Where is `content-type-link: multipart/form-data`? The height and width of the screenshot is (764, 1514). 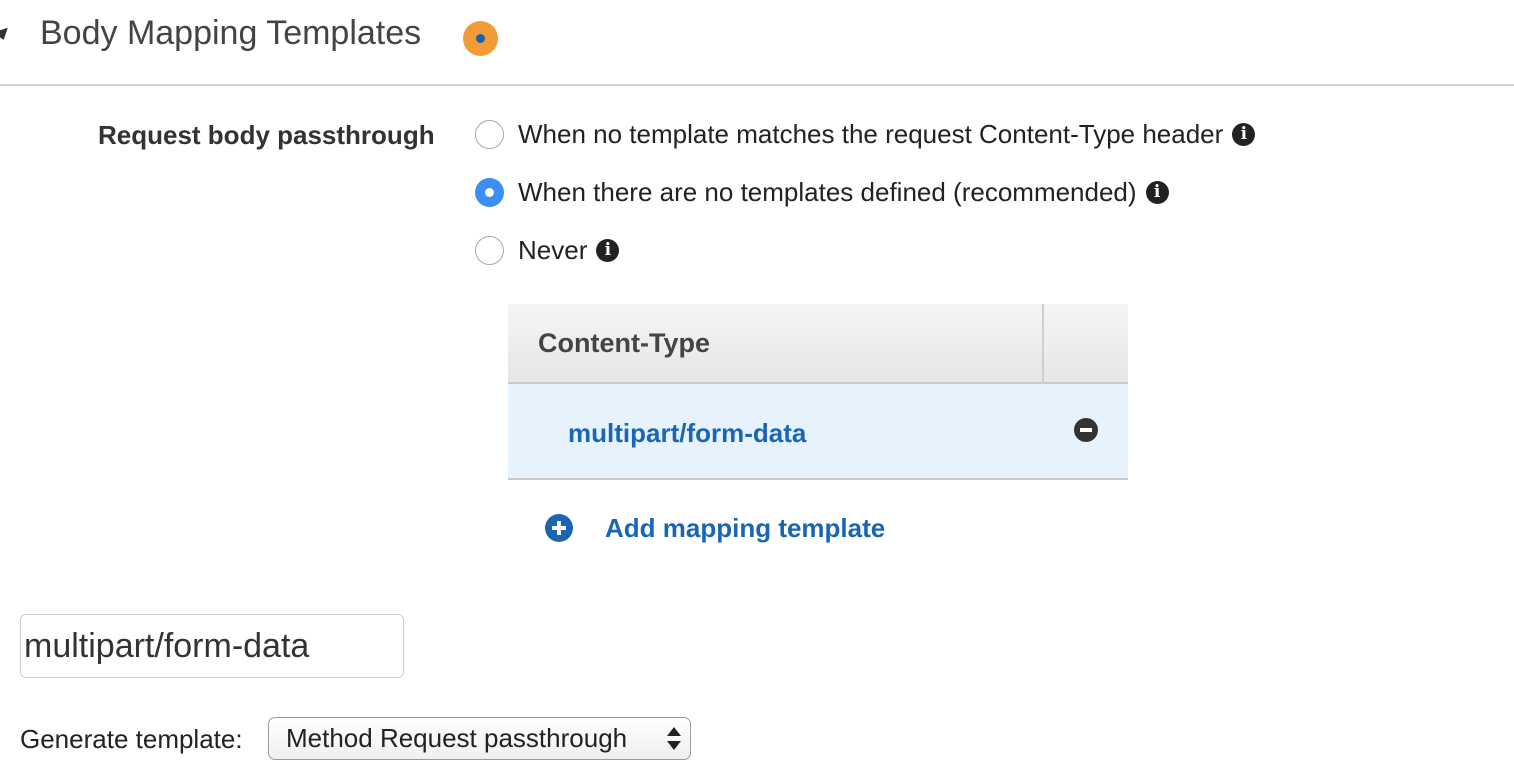 content-type-link: multipart/form-data is located at coordinates (687, 433).